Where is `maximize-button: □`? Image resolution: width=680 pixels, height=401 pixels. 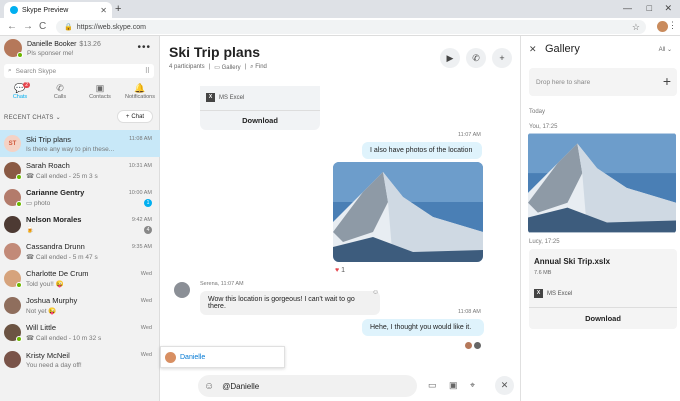 maximize-button: □ is located at coordinates (649, 8).